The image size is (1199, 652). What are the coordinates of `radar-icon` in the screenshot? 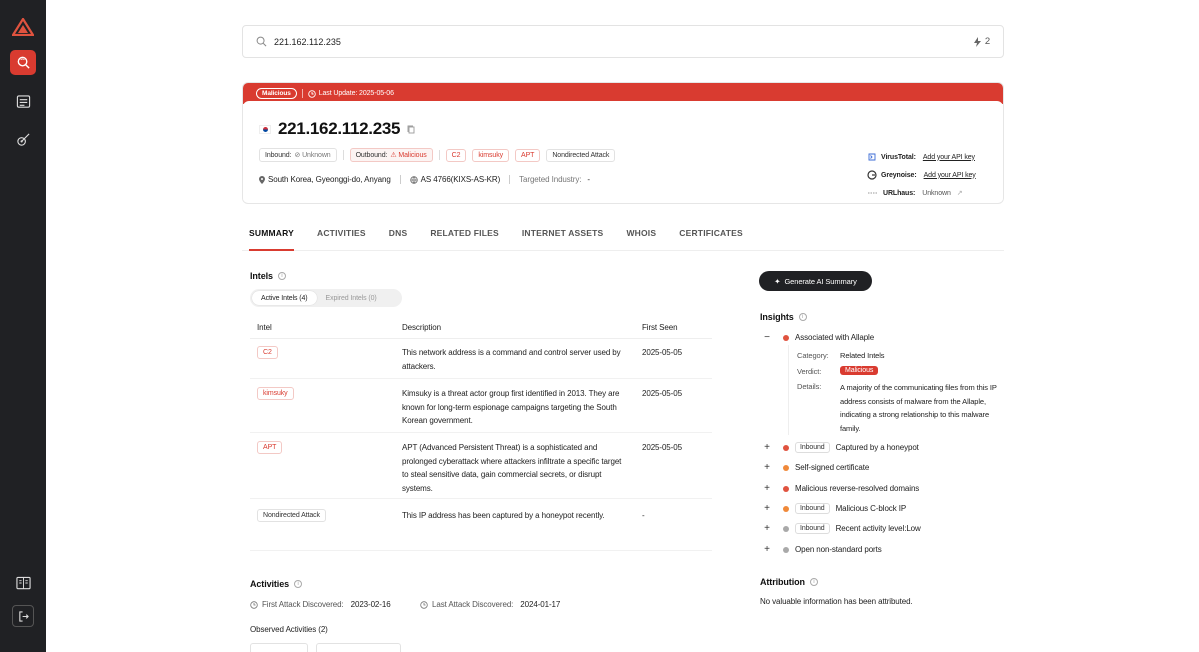 It's located at (23, 139).